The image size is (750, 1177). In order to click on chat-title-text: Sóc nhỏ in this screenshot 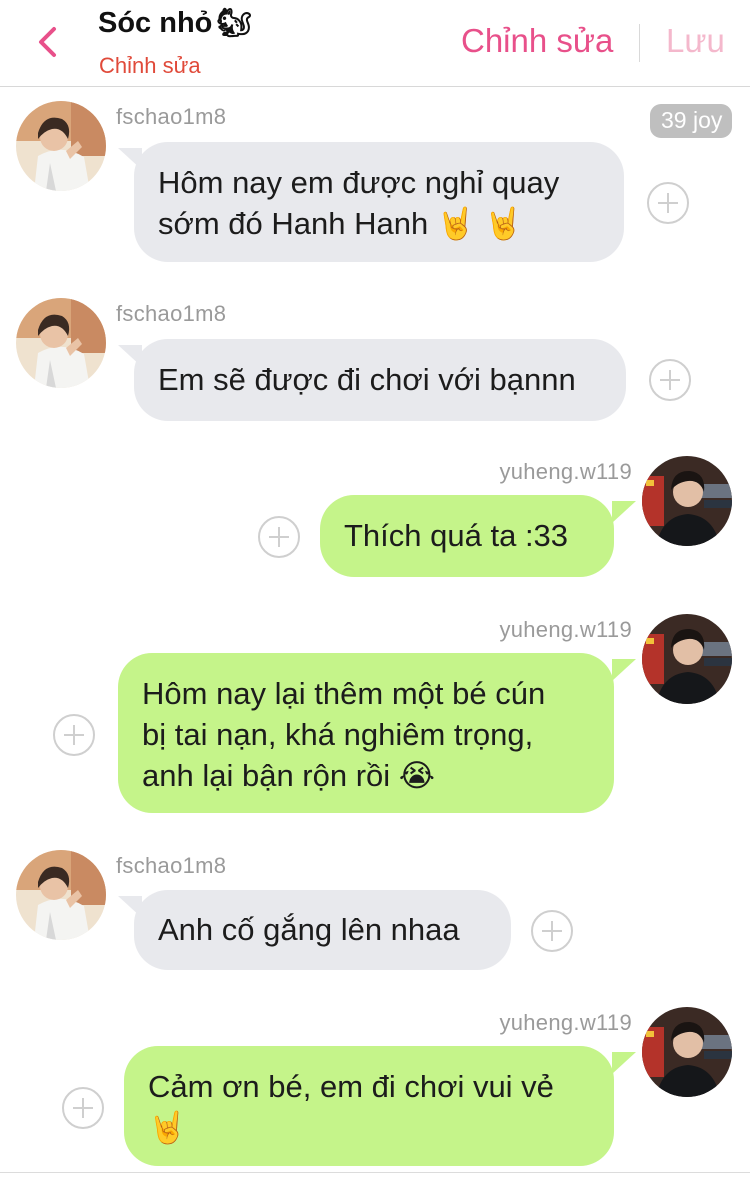, I will do `click(155, 23)`.